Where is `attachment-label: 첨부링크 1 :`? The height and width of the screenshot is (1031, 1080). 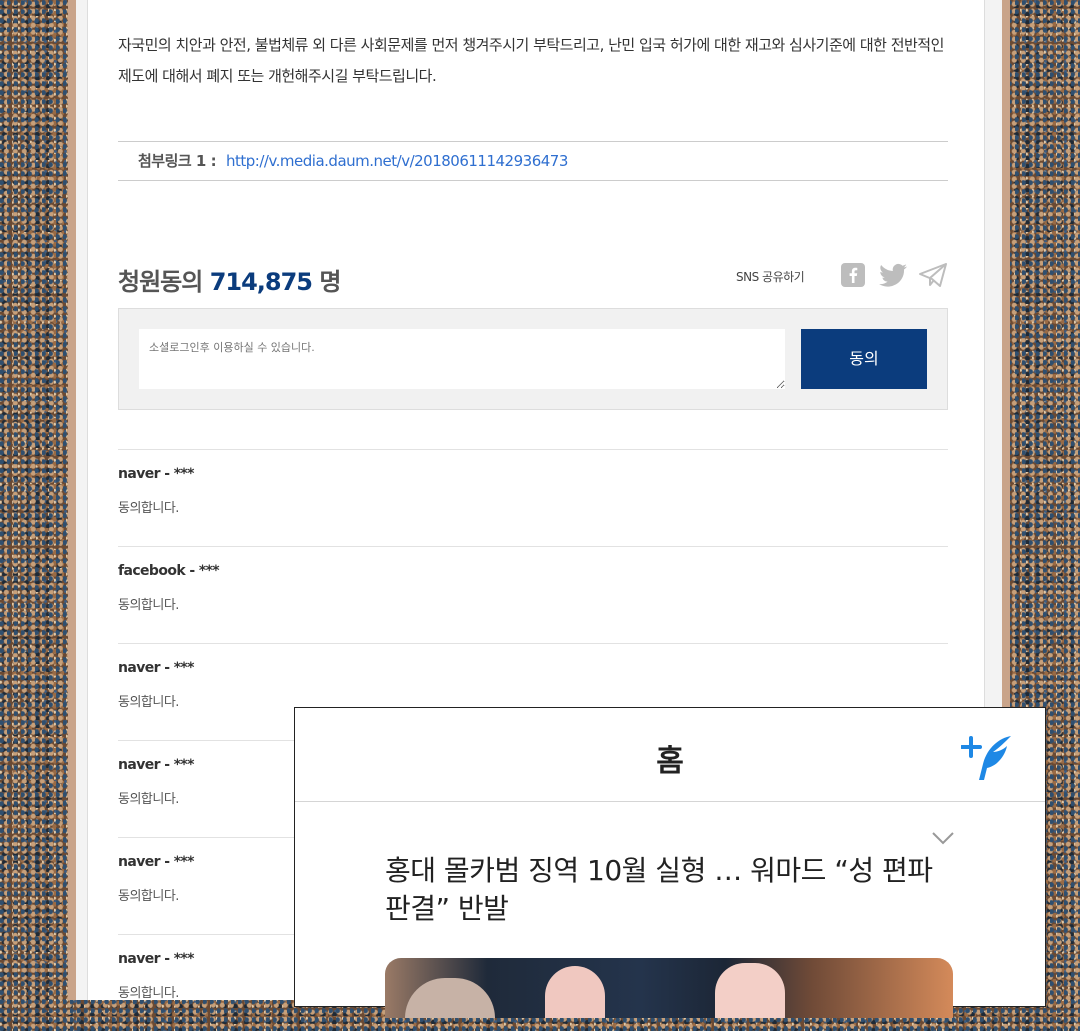 attachment-label: 첨부링크 1 : is located at coordinates (177, 161).